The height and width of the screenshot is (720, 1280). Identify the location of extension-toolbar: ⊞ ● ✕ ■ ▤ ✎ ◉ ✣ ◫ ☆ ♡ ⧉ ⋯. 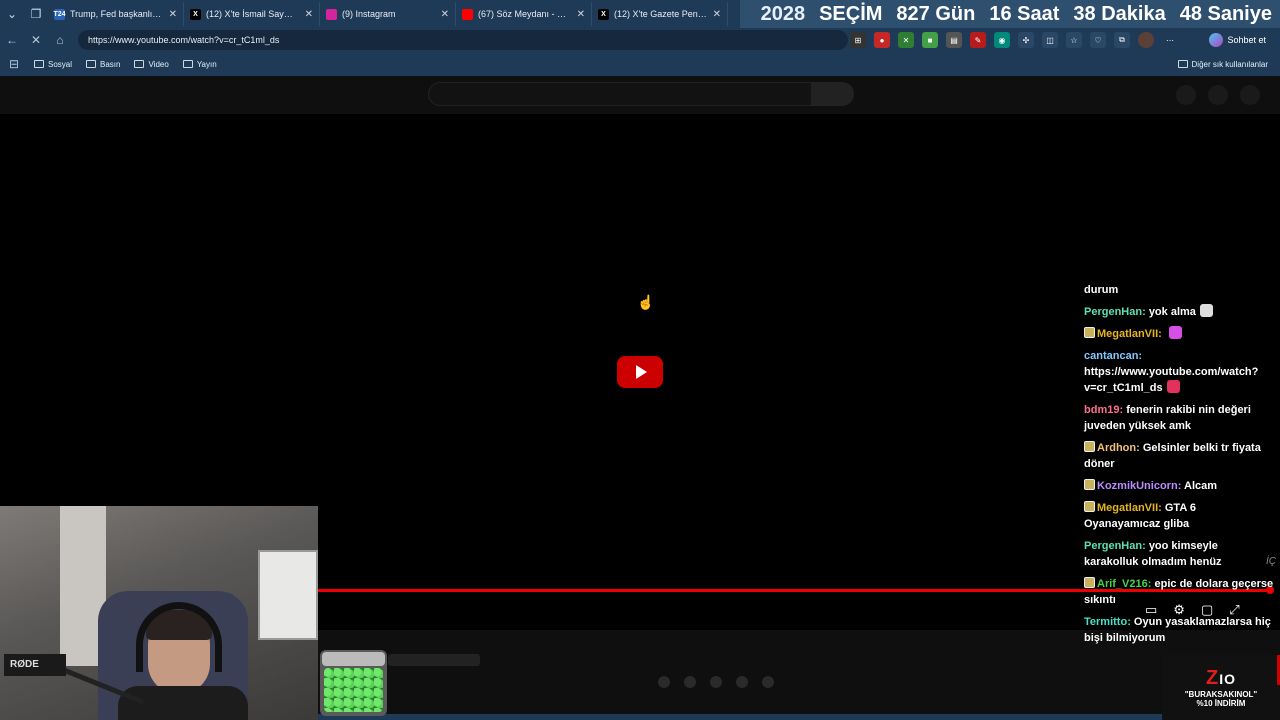
(1014, 40).